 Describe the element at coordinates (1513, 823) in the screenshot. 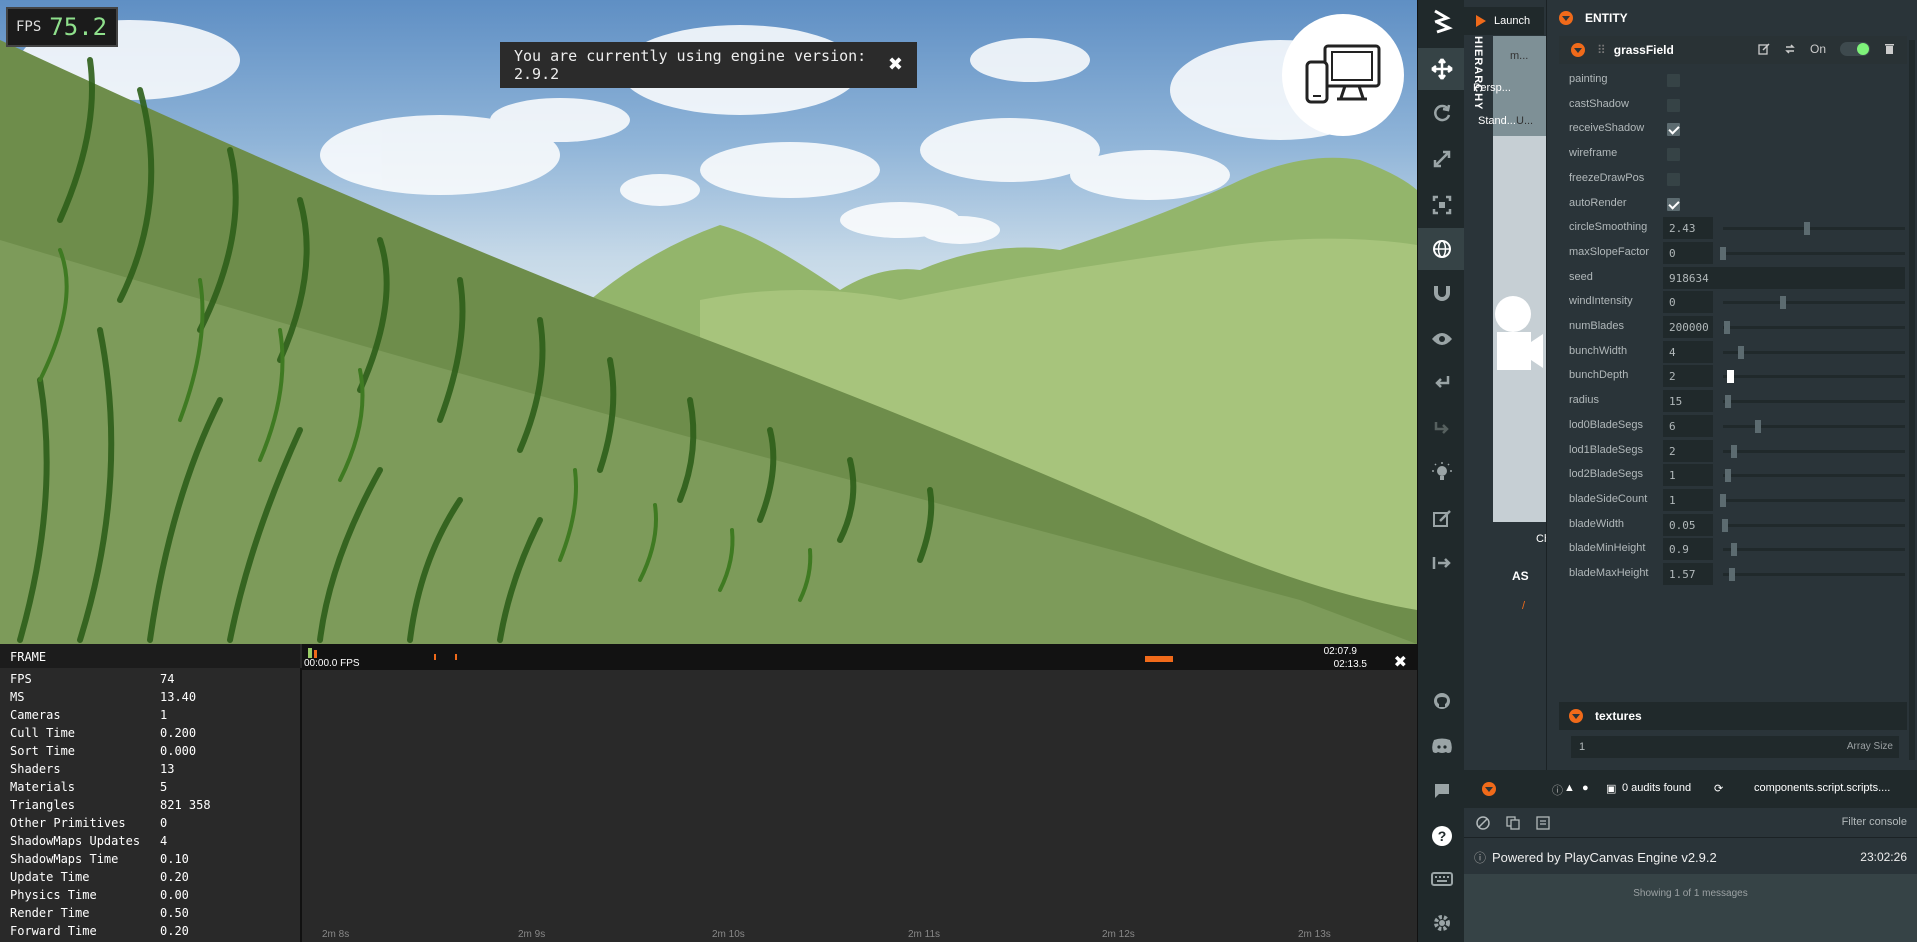

I see `copy-icon` at that location.